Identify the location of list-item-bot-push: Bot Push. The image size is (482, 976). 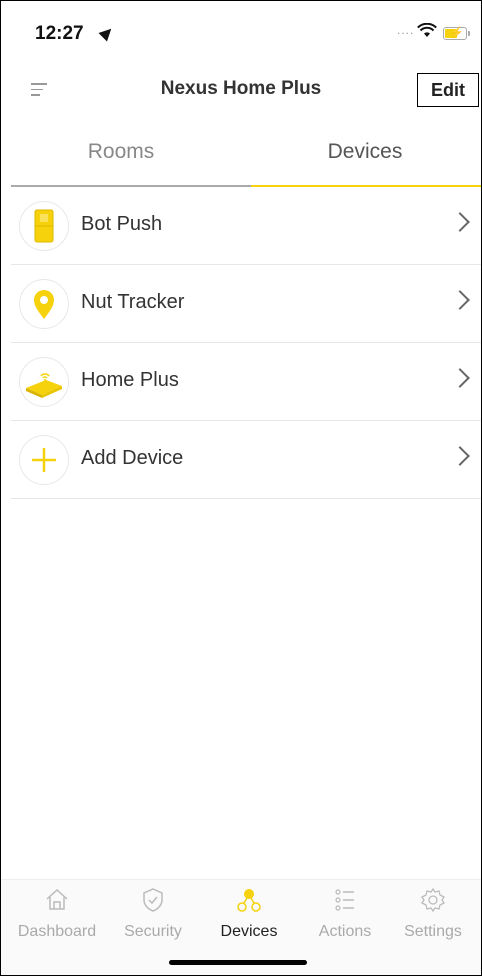
(246, 226).